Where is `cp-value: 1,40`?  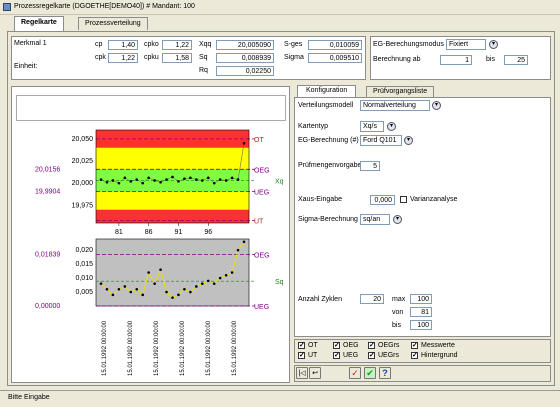 cp-value: 1,40 is located at coordinates (123, 45).